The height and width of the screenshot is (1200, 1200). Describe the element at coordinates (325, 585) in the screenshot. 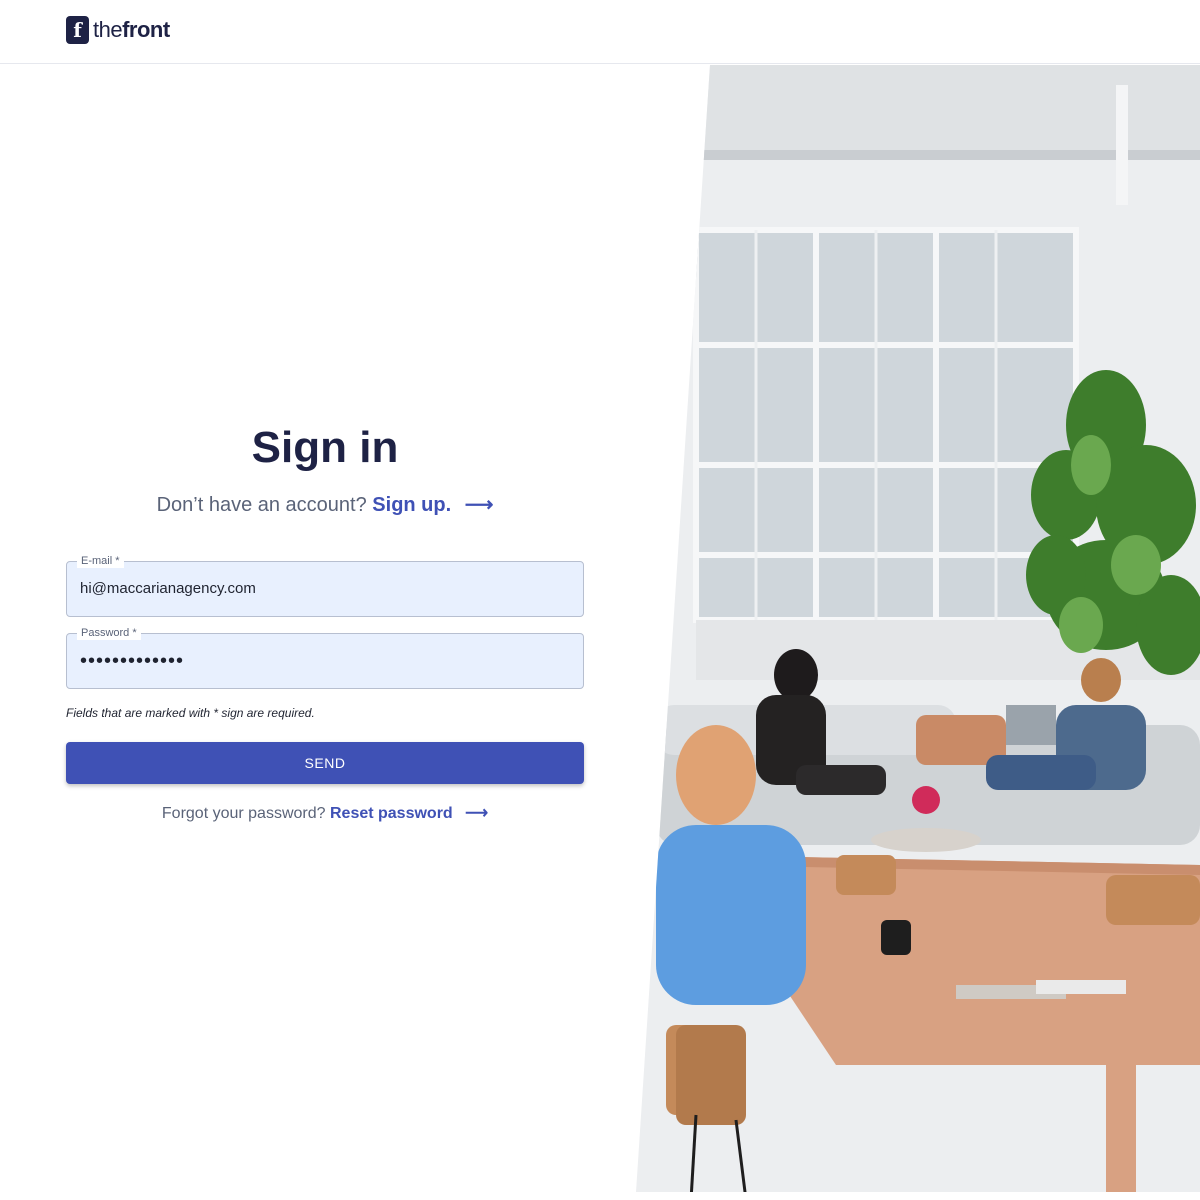

I see `email-field: E-mail * hi@maccarianagency.com` at that location.